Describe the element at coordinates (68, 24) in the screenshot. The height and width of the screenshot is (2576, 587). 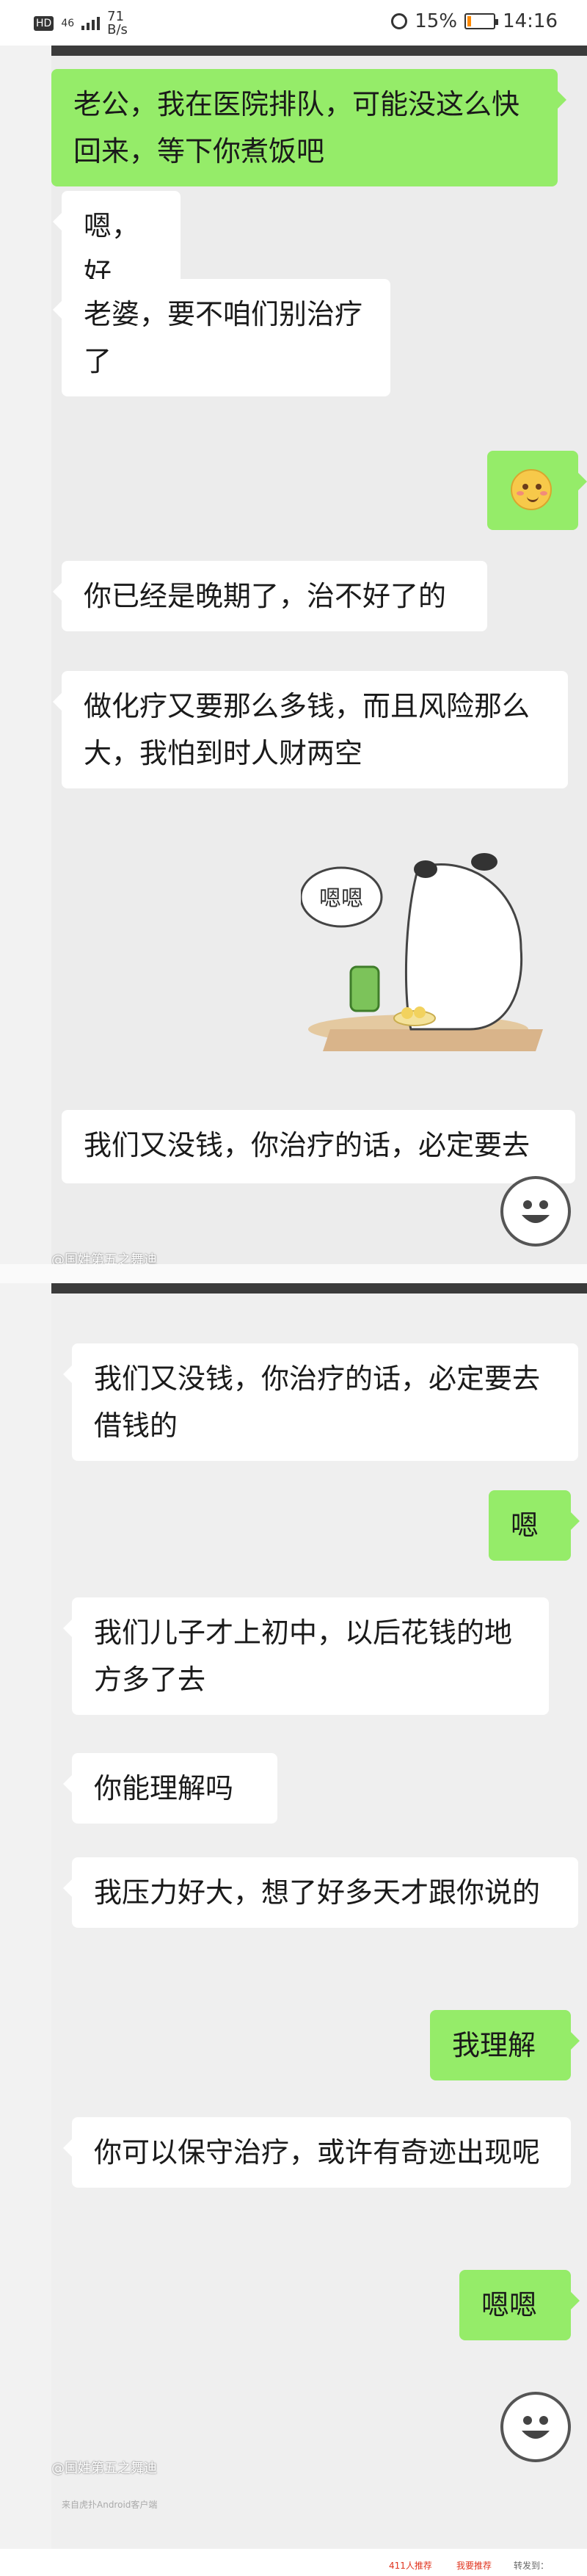
I see `network-label: 46` at that location.